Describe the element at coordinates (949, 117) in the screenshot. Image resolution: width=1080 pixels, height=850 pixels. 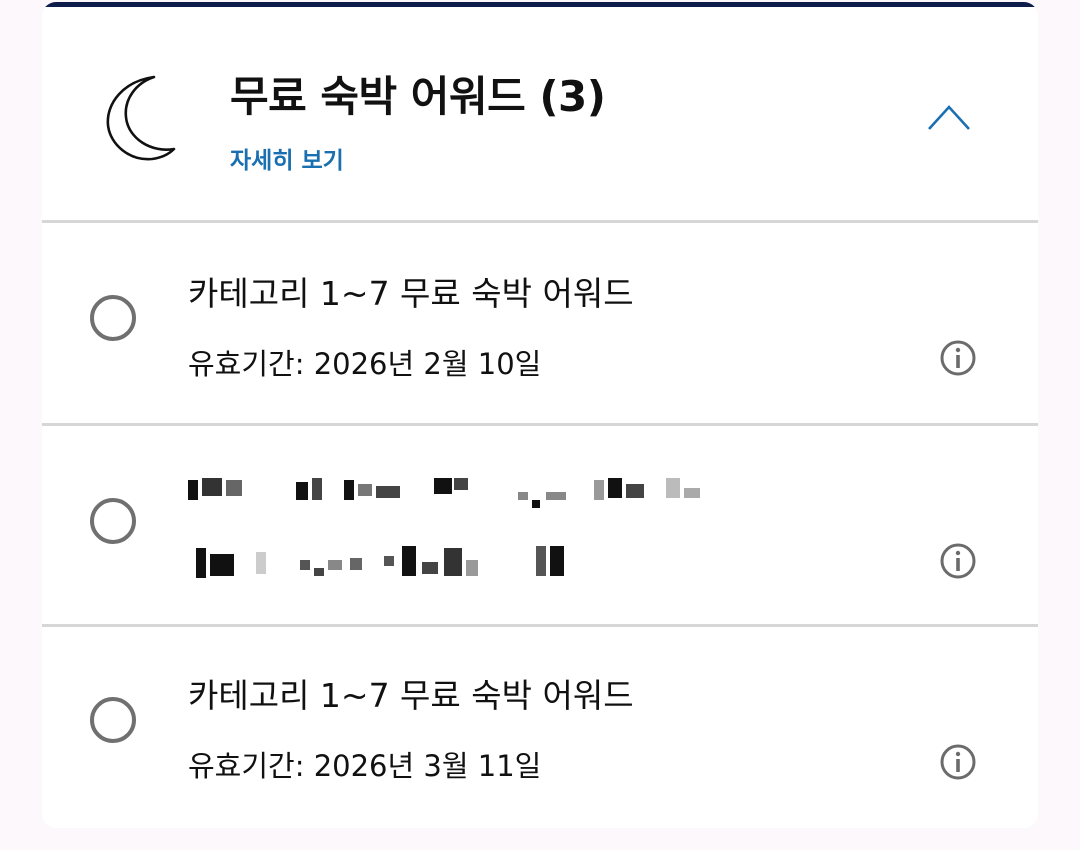
I see `chevron-up-icon` at that location.